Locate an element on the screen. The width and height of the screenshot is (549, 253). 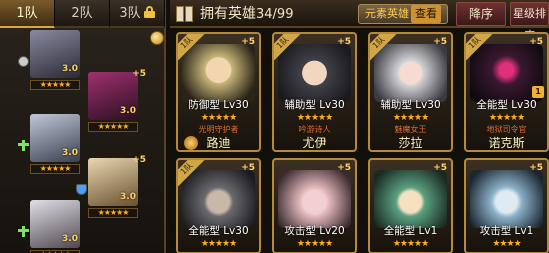
sort-star-button: 星级排序 is located at coordinates (529, 22).